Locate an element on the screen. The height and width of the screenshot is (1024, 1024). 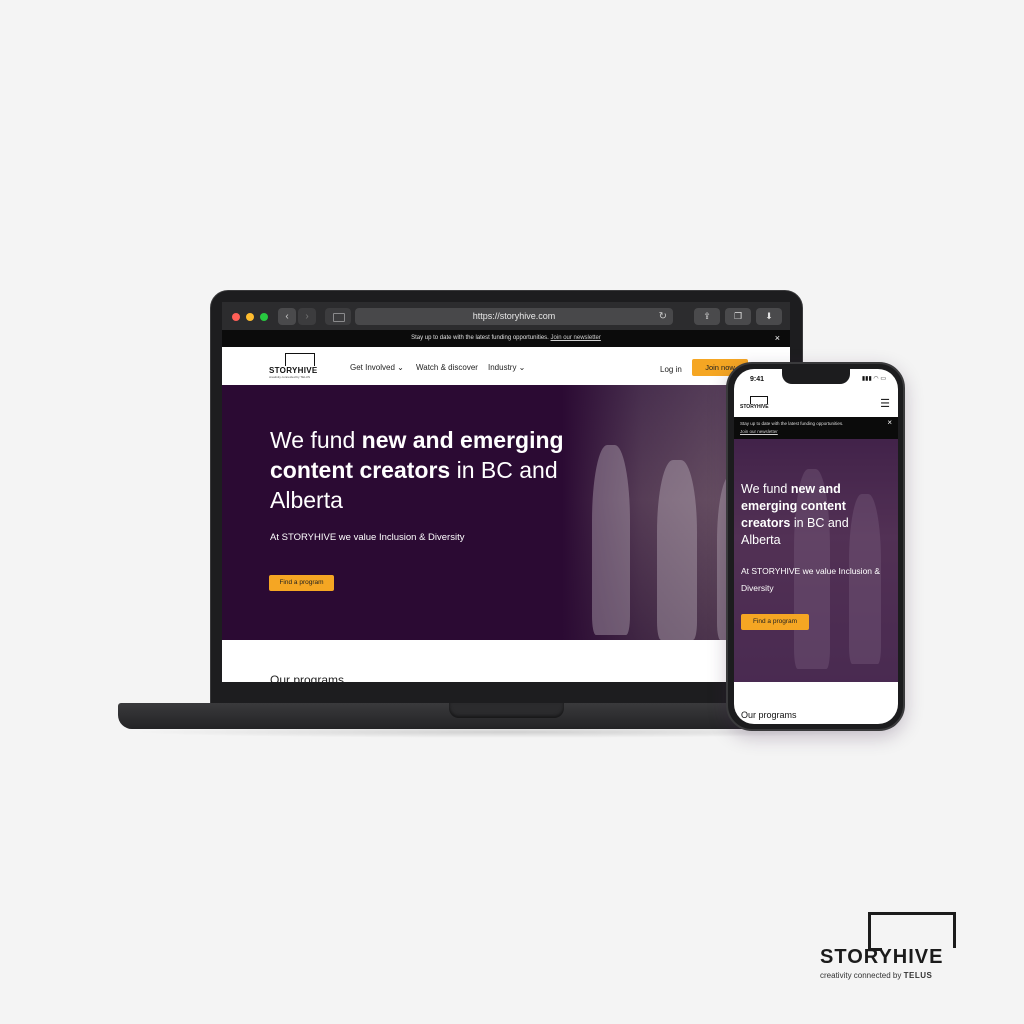
site-logo: STORYHIVE creativity connected by TELUS is located at coordinates (294, 366).